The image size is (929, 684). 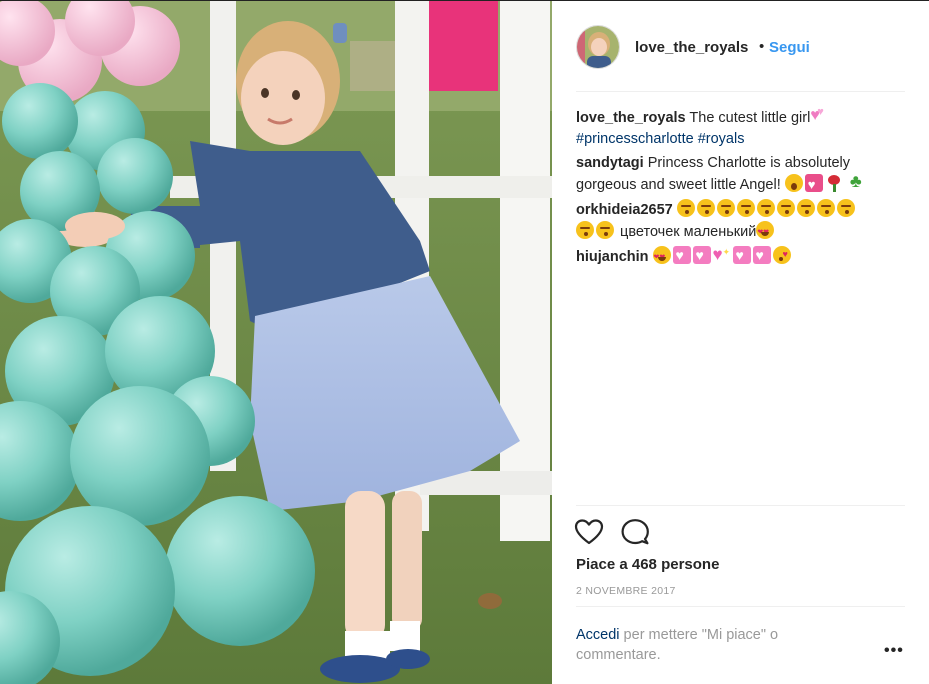 What do you see at coordinates (741, 221) in the screenshot?
I see `comment-item: orkhideia2657 цветочек маленький` at bounding box center [741, 221].